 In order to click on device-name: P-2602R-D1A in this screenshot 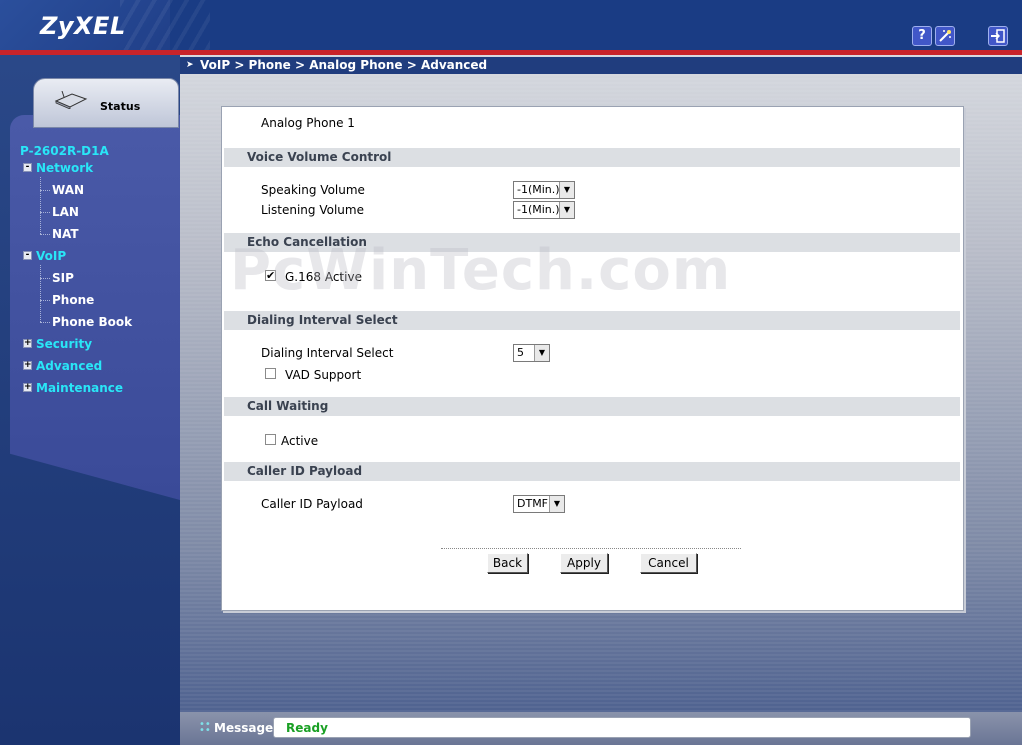, I will do `click(64, 151)`.